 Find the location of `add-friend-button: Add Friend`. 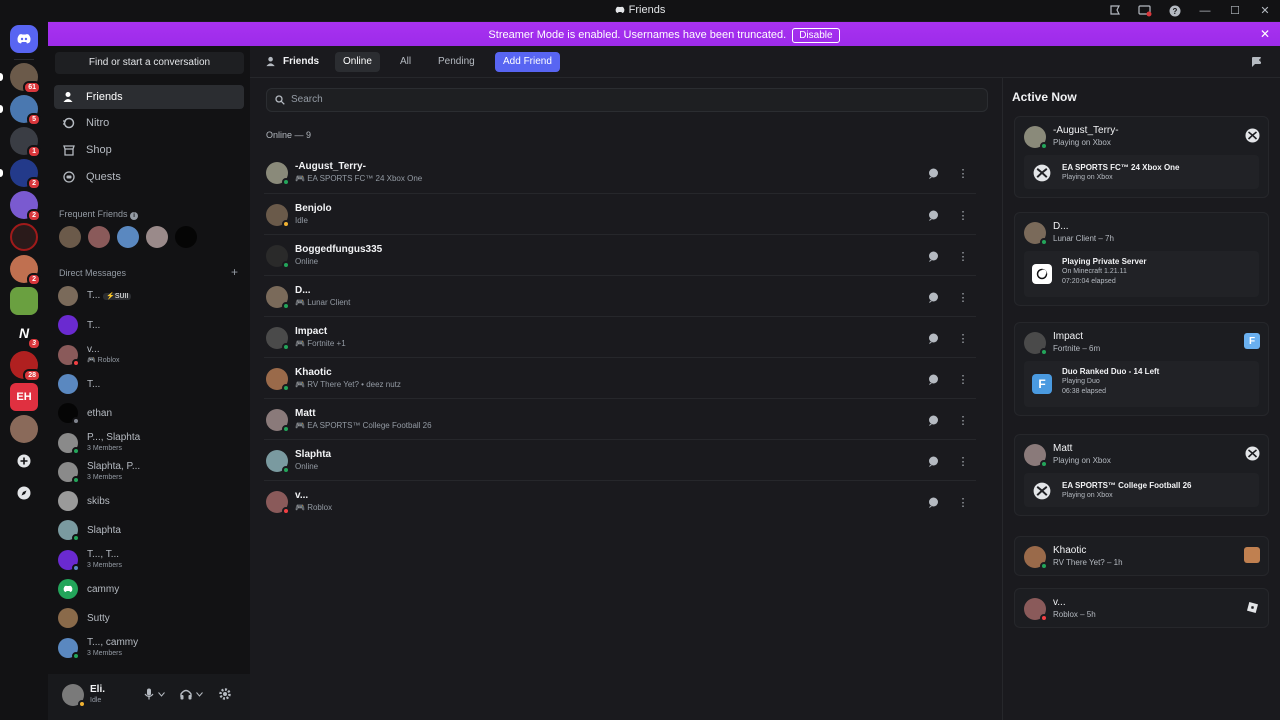

add-friend-button: Add Friend is located at coordinates (527, 62).